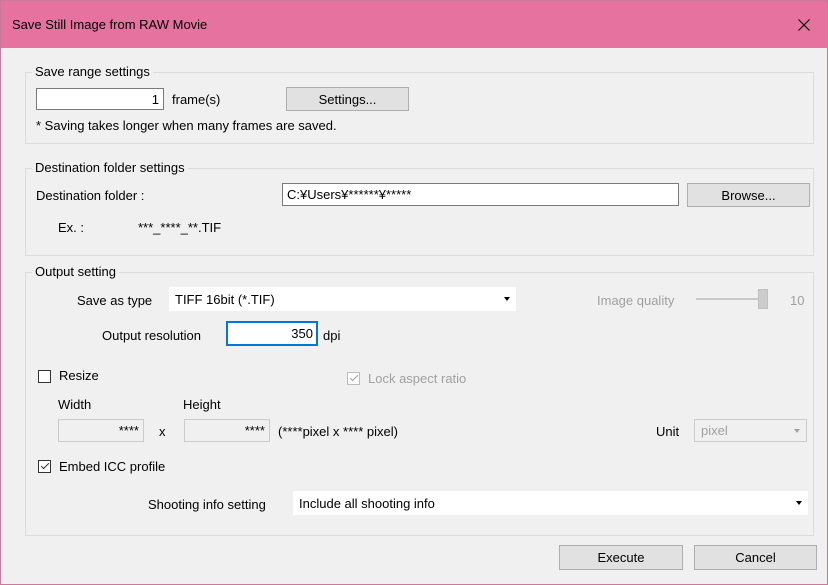 The height and width of the screenshot is (585, 828). What do you see at coordinates (227, 430) in the screenshot?
I see `height-input: ****` at bounding box center [227, 430].